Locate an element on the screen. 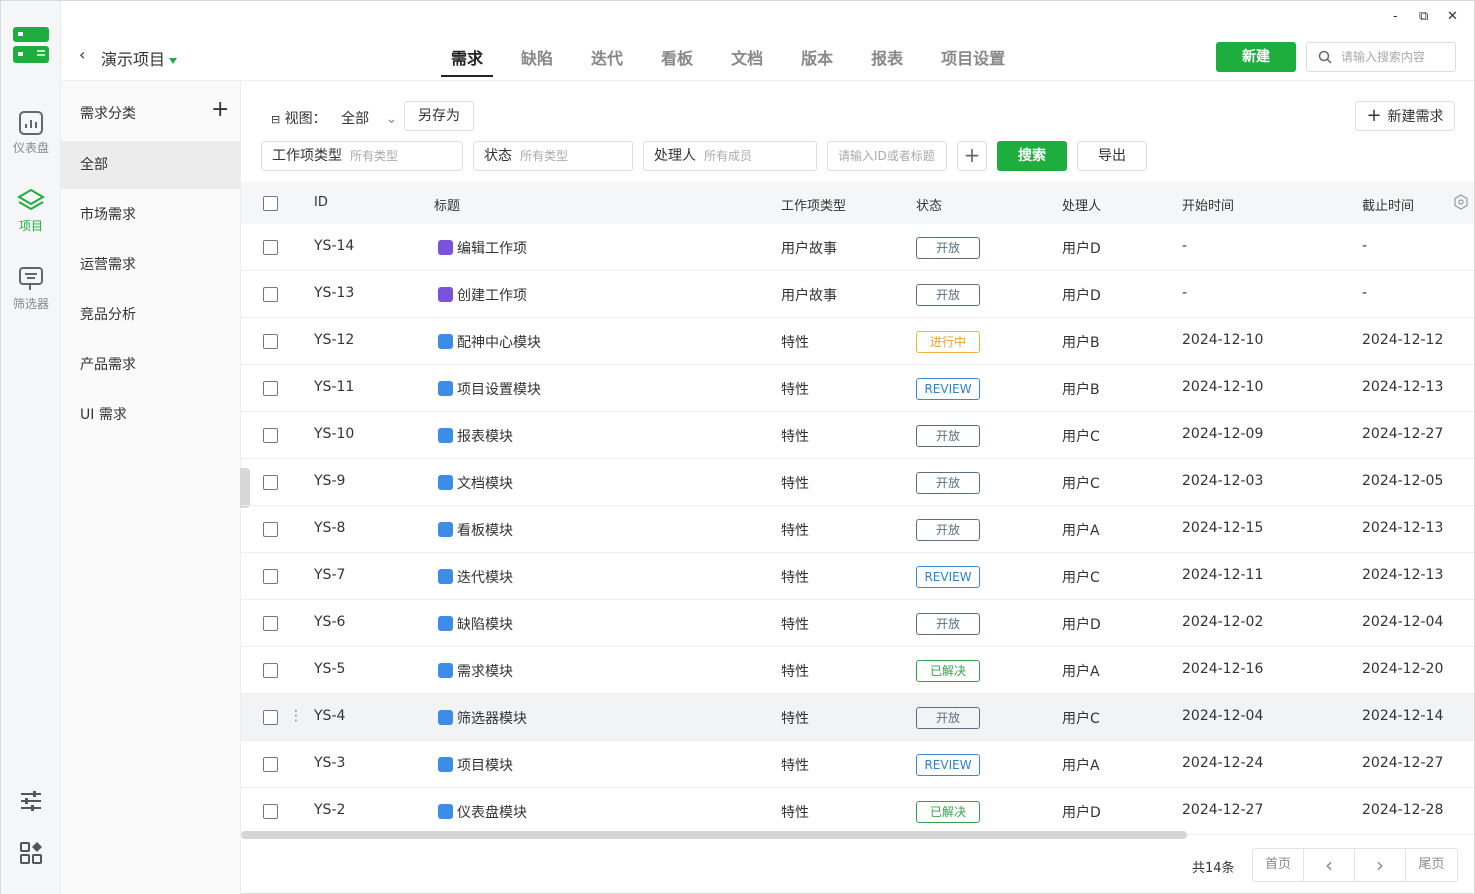  row-title: 筛选器模块 is located at coordinates (482, 718).